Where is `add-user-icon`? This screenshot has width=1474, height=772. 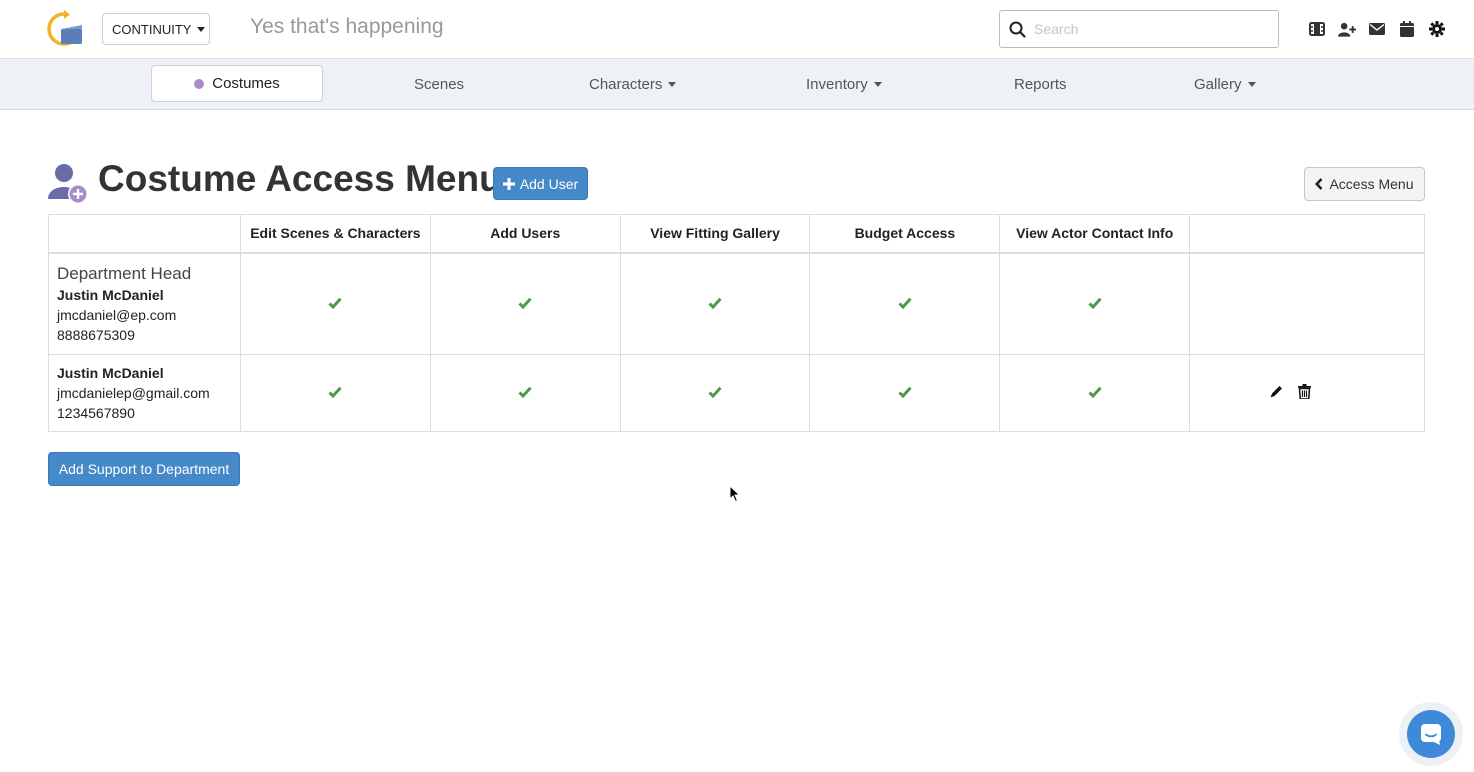 add-user-icon is located at coordinates (1347, 29).